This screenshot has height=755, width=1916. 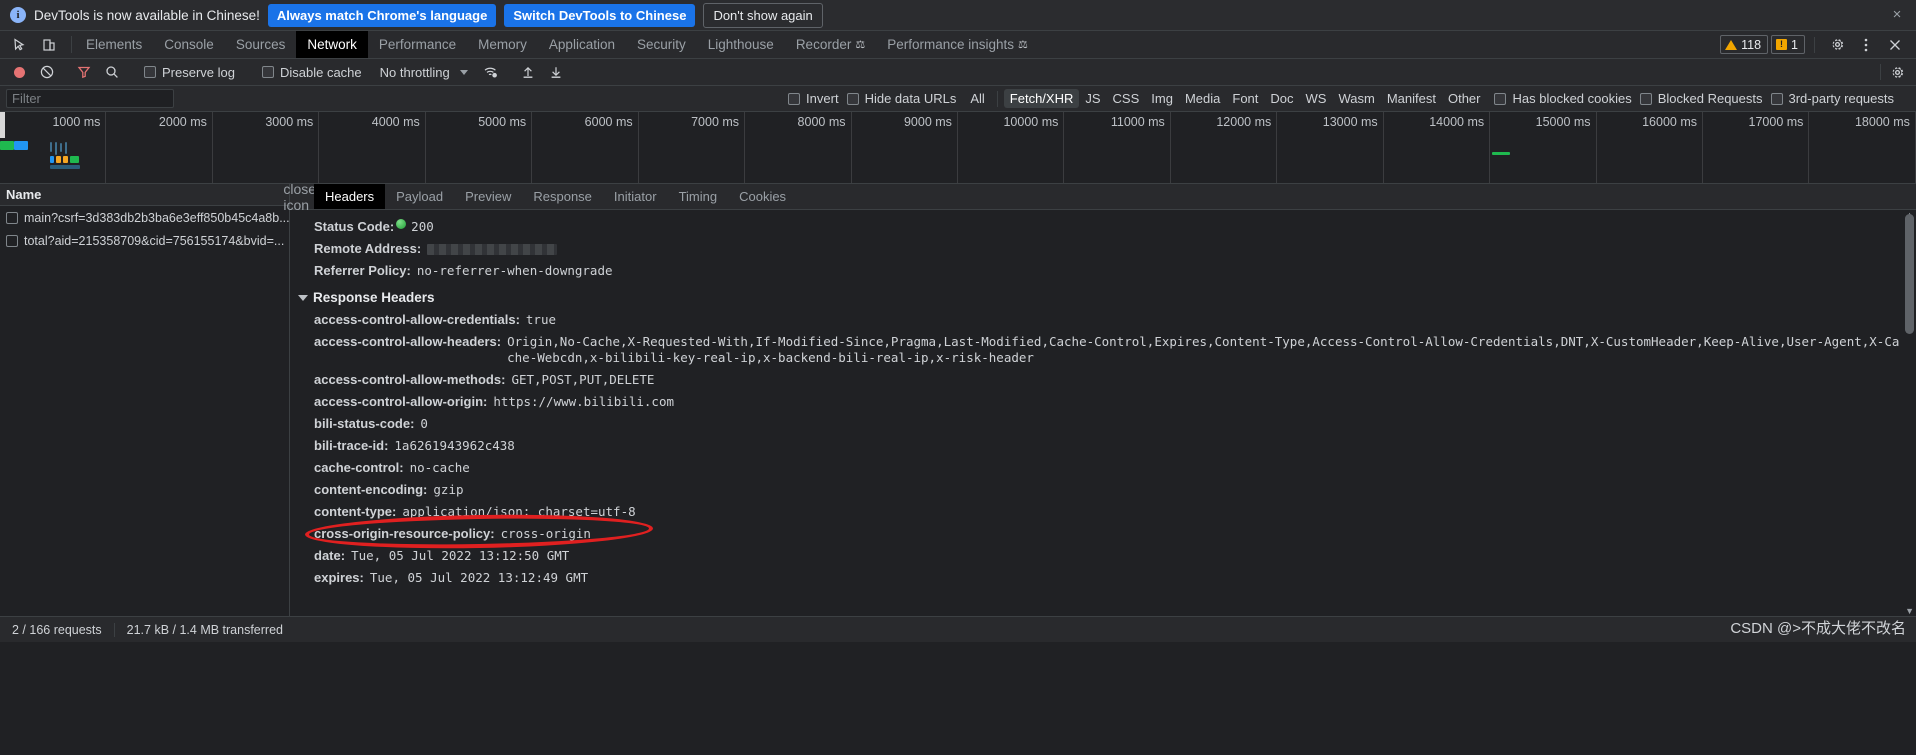 What do you see at coordinates (1650, 147) in the screenshot?
I see `overview-tick-cell: 16000 ms` at bounding box center [1650, 147].